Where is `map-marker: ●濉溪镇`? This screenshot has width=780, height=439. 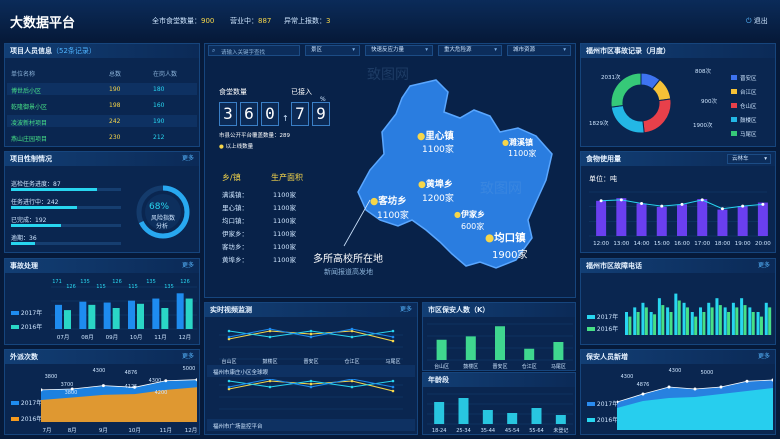
map-marker: ●濉溪镇 is located at coordinates (517, 142).